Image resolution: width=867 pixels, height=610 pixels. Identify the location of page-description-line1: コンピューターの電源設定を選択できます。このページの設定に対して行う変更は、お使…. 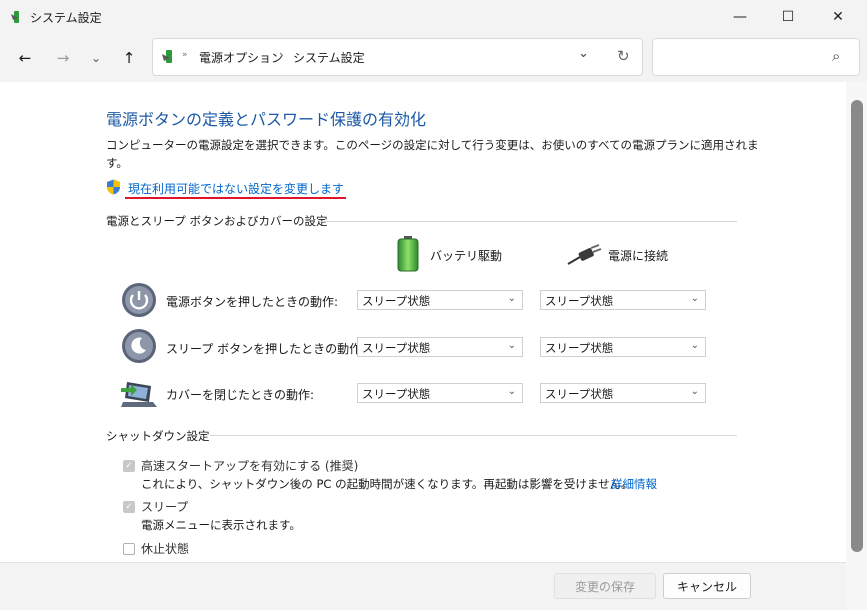
(432, 145).